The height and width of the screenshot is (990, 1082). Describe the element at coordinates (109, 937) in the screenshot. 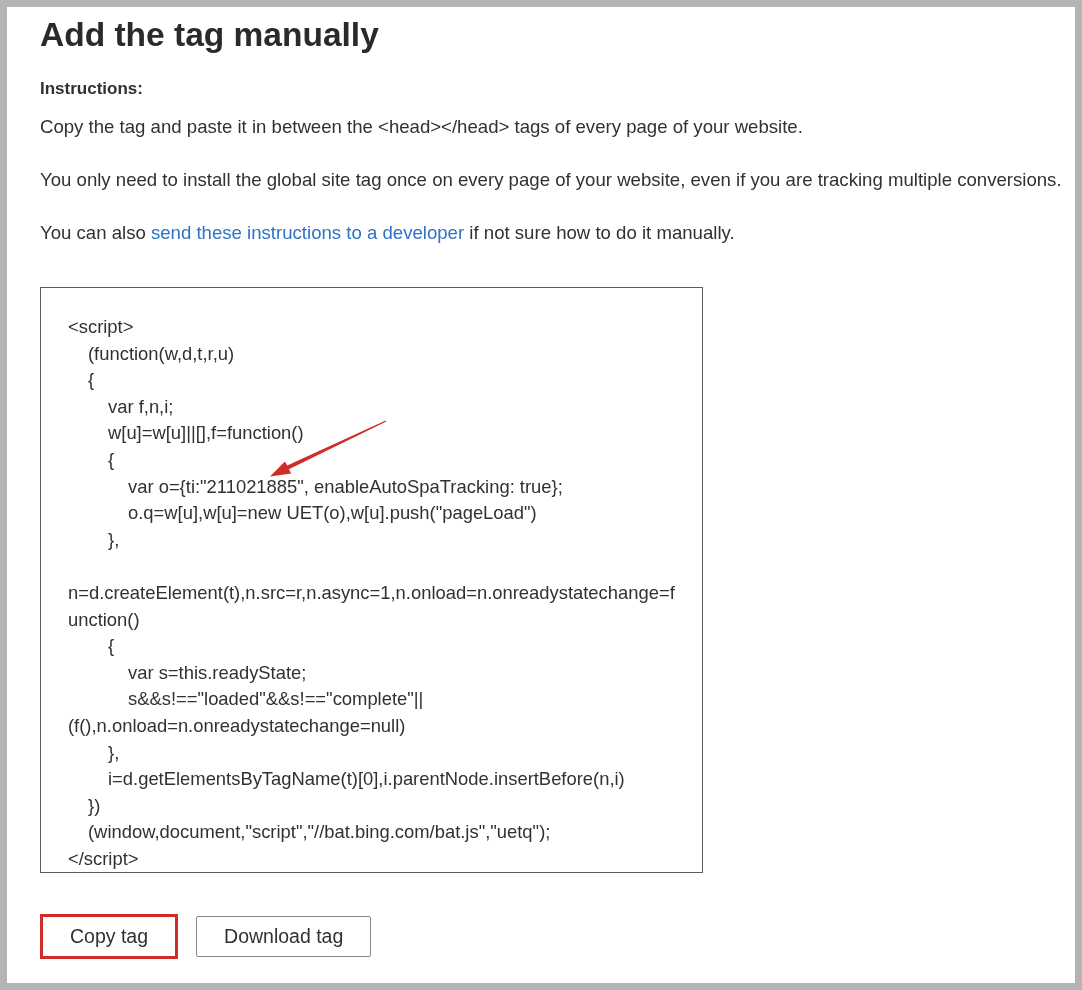

I see `copy-button: Copy tag` at that location.